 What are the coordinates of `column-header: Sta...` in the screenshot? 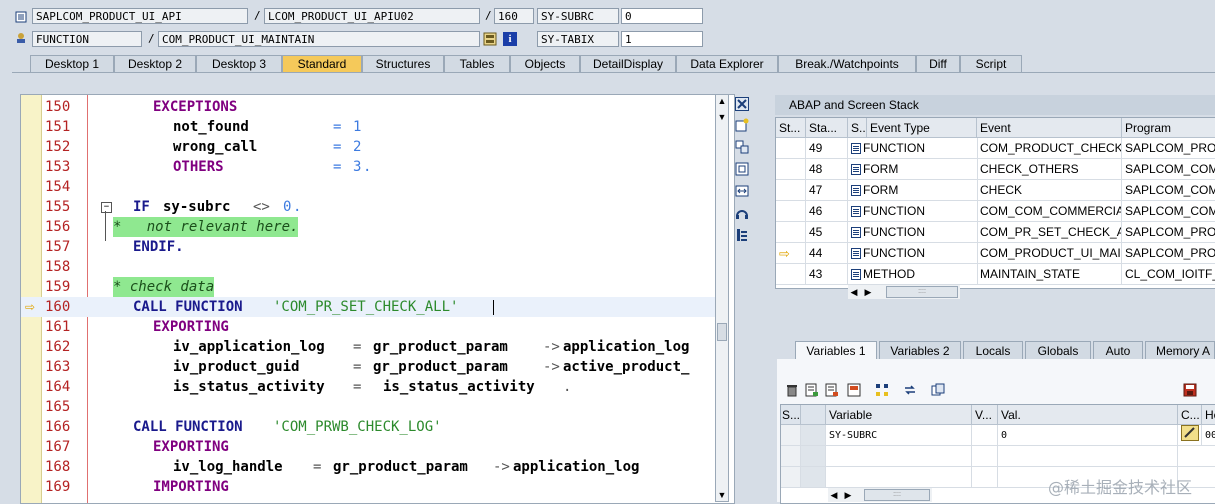 It's located at (827, 128).